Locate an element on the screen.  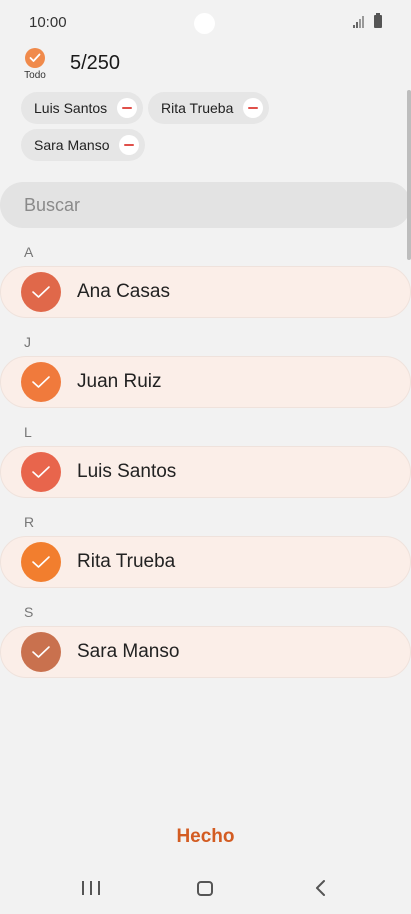
chip-rita-trueba: Rita Trueba is located at coordinates (209, 108).